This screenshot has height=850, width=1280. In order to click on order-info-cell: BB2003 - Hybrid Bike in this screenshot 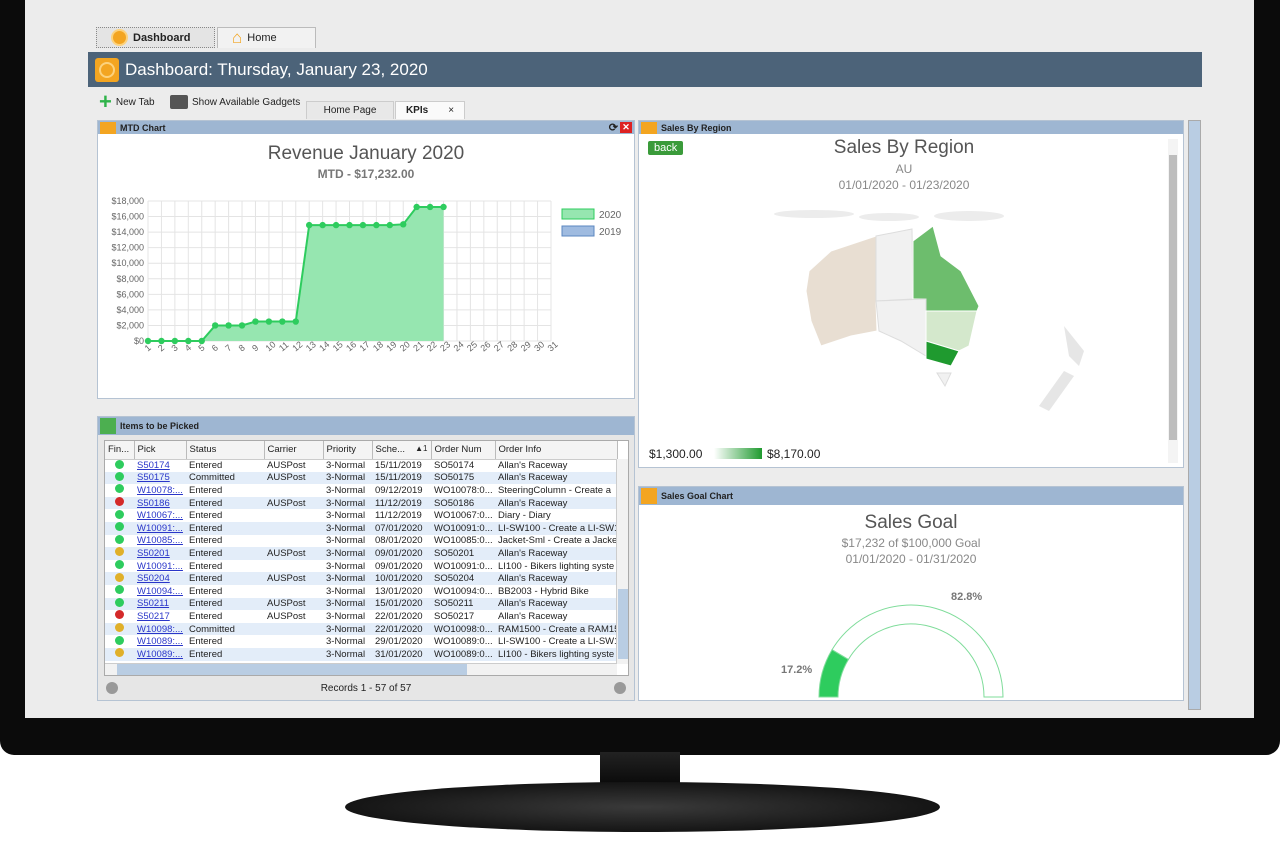, I will do `click(543, 591)`.